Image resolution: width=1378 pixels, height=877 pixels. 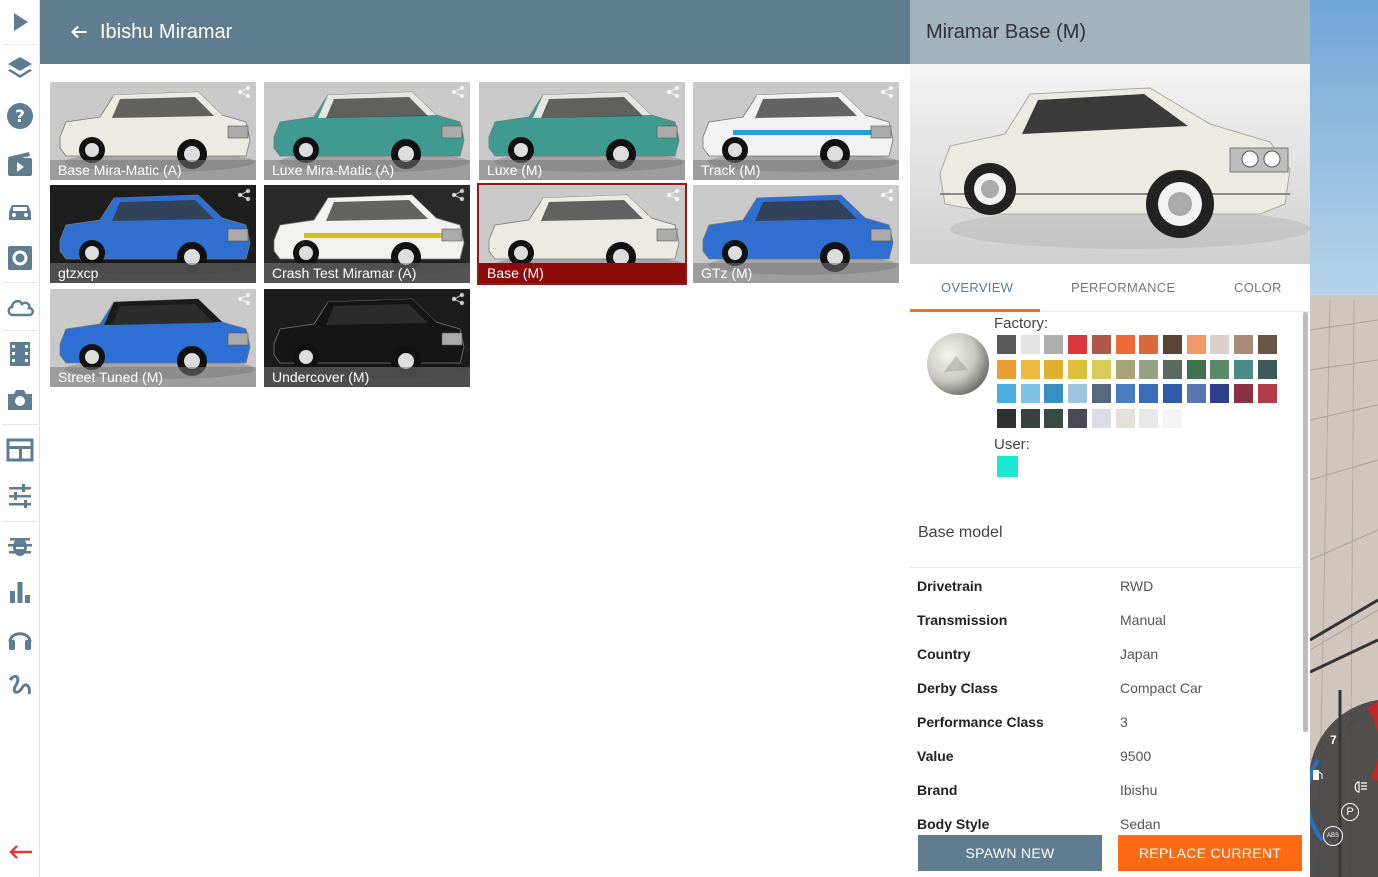 I want to click on panel-header: Miramar Base (M), so click(x=1110, y=32).